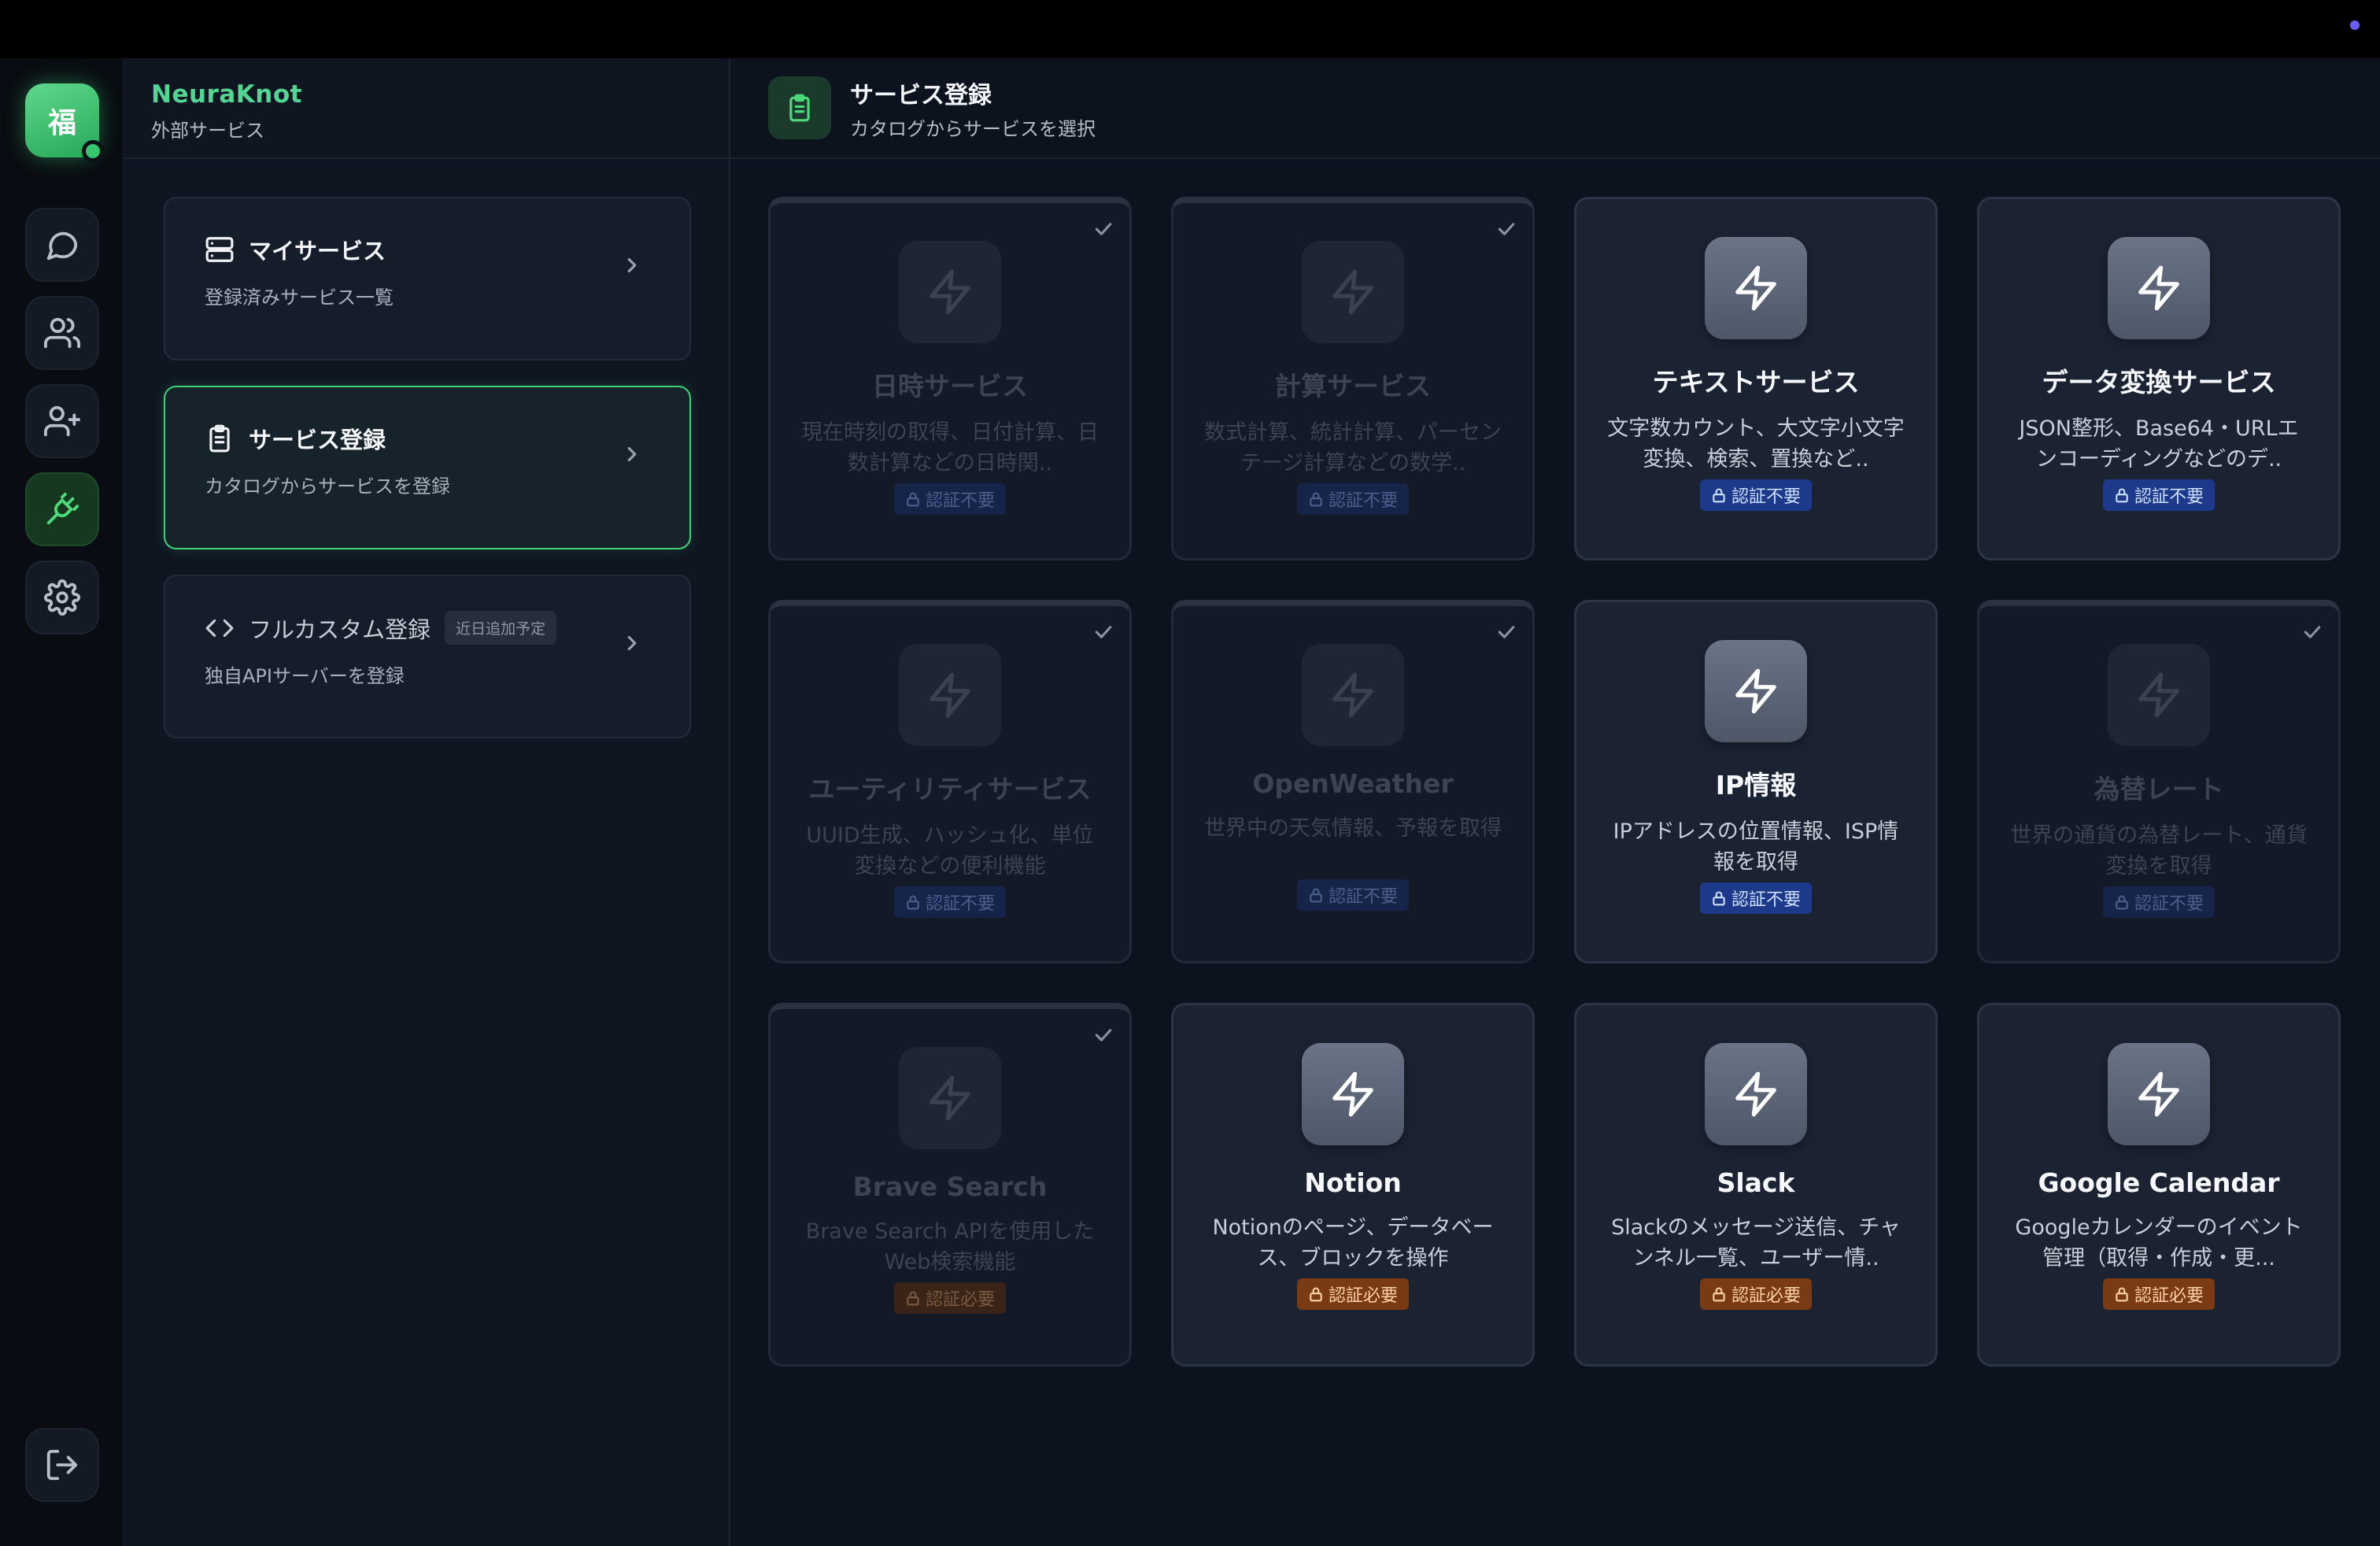  Describe the element at coordinates (1353, 1242) in the screenshot. I see `service-desc: Notionのページ、データベース、ブロックを操作` at that location.